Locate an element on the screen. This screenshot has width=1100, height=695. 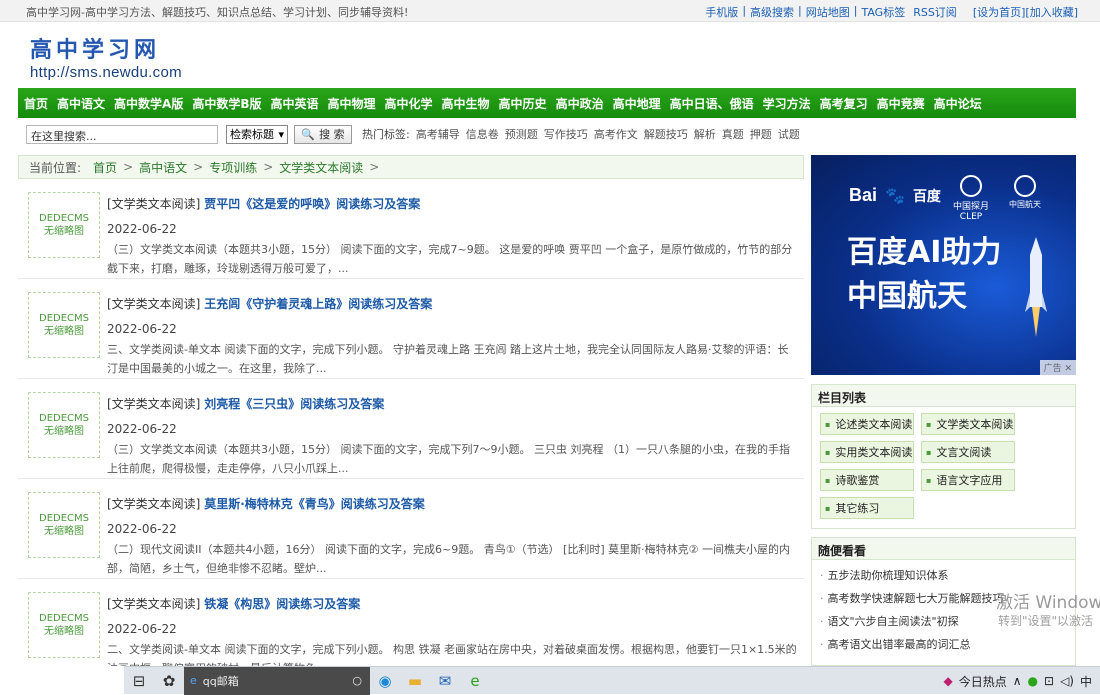
column-link: ▪ 语言文字应用 is located at coordinates (968, 480).